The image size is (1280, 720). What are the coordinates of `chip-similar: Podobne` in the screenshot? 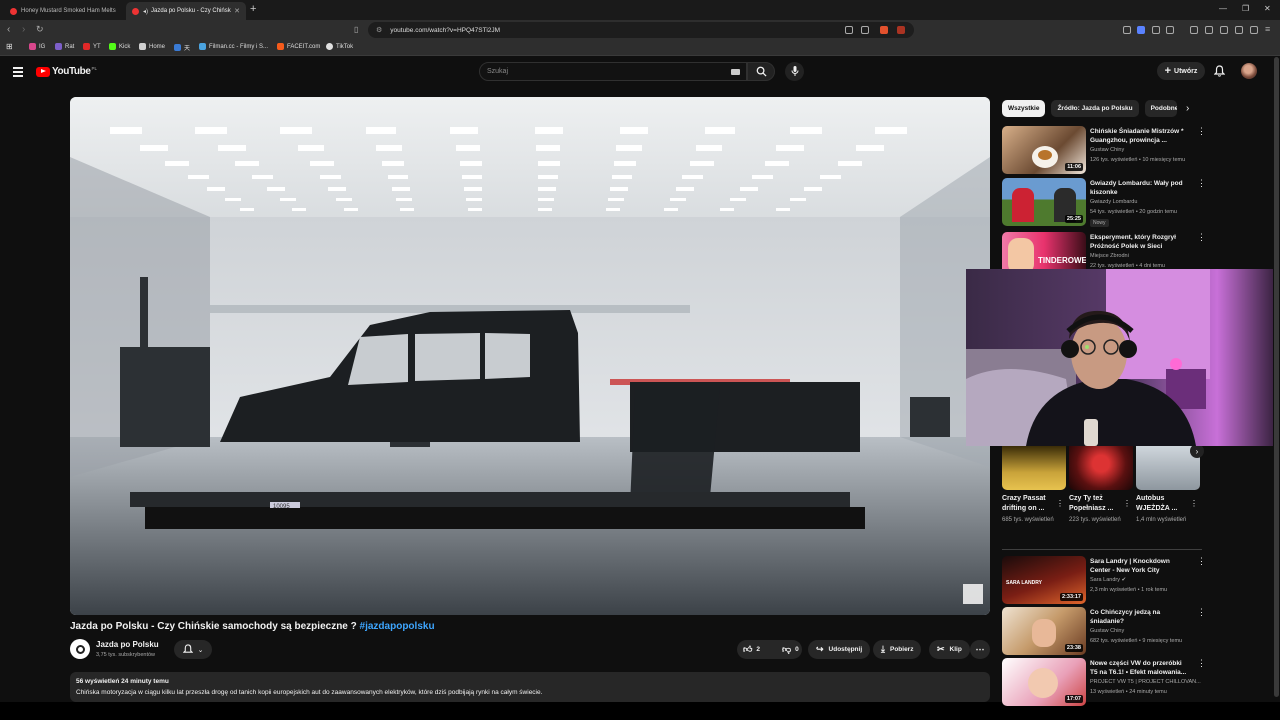 It's located at (1160, 108).